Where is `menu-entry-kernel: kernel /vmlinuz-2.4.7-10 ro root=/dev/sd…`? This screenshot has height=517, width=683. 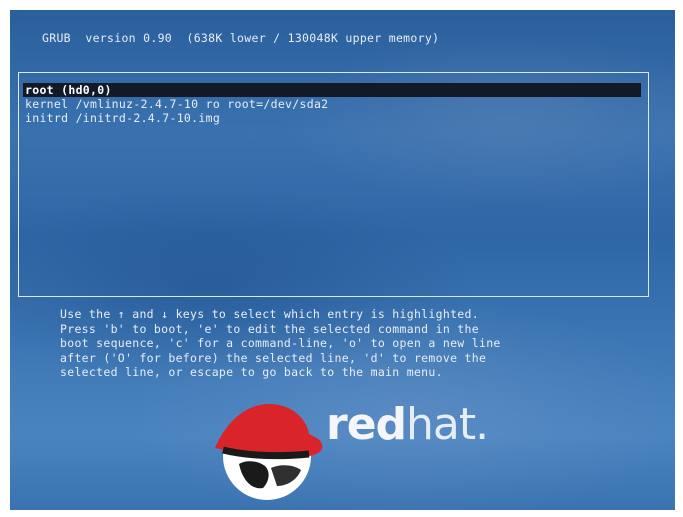 menu-entry-kernel: kernel /vmlinuz-2.4.7-10 ro root=/dev/sd… is located at coordinates (176, 104).